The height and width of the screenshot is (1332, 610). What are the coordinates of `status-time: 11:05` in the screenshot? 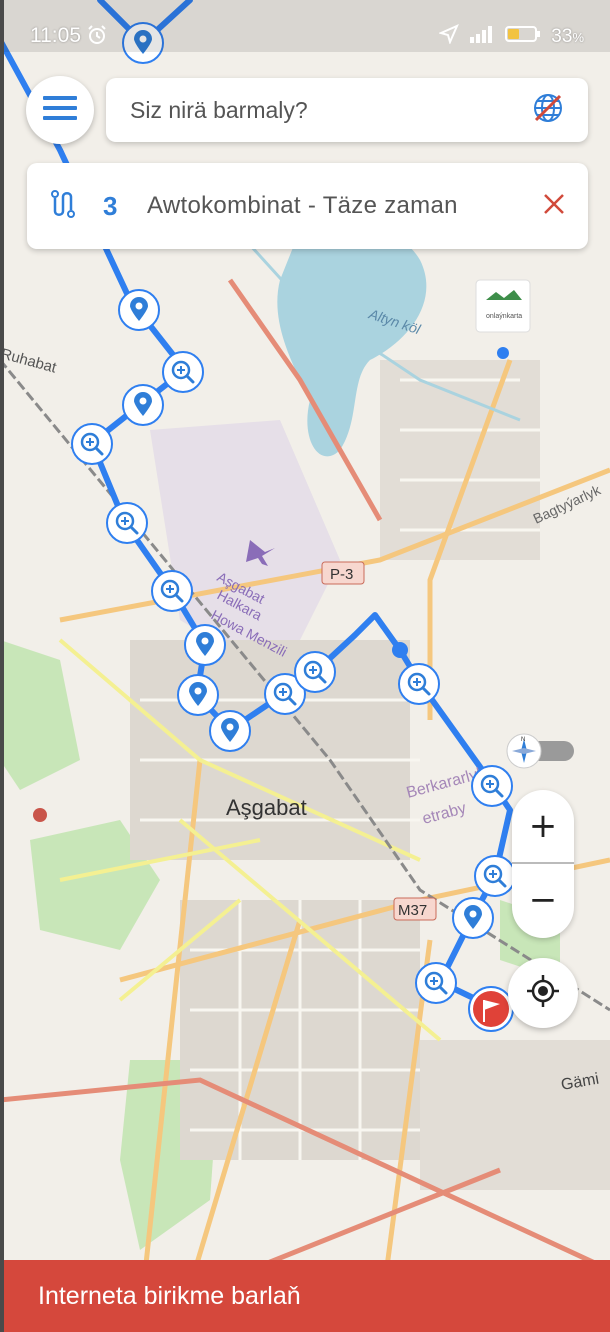 It's located at (55, 35).